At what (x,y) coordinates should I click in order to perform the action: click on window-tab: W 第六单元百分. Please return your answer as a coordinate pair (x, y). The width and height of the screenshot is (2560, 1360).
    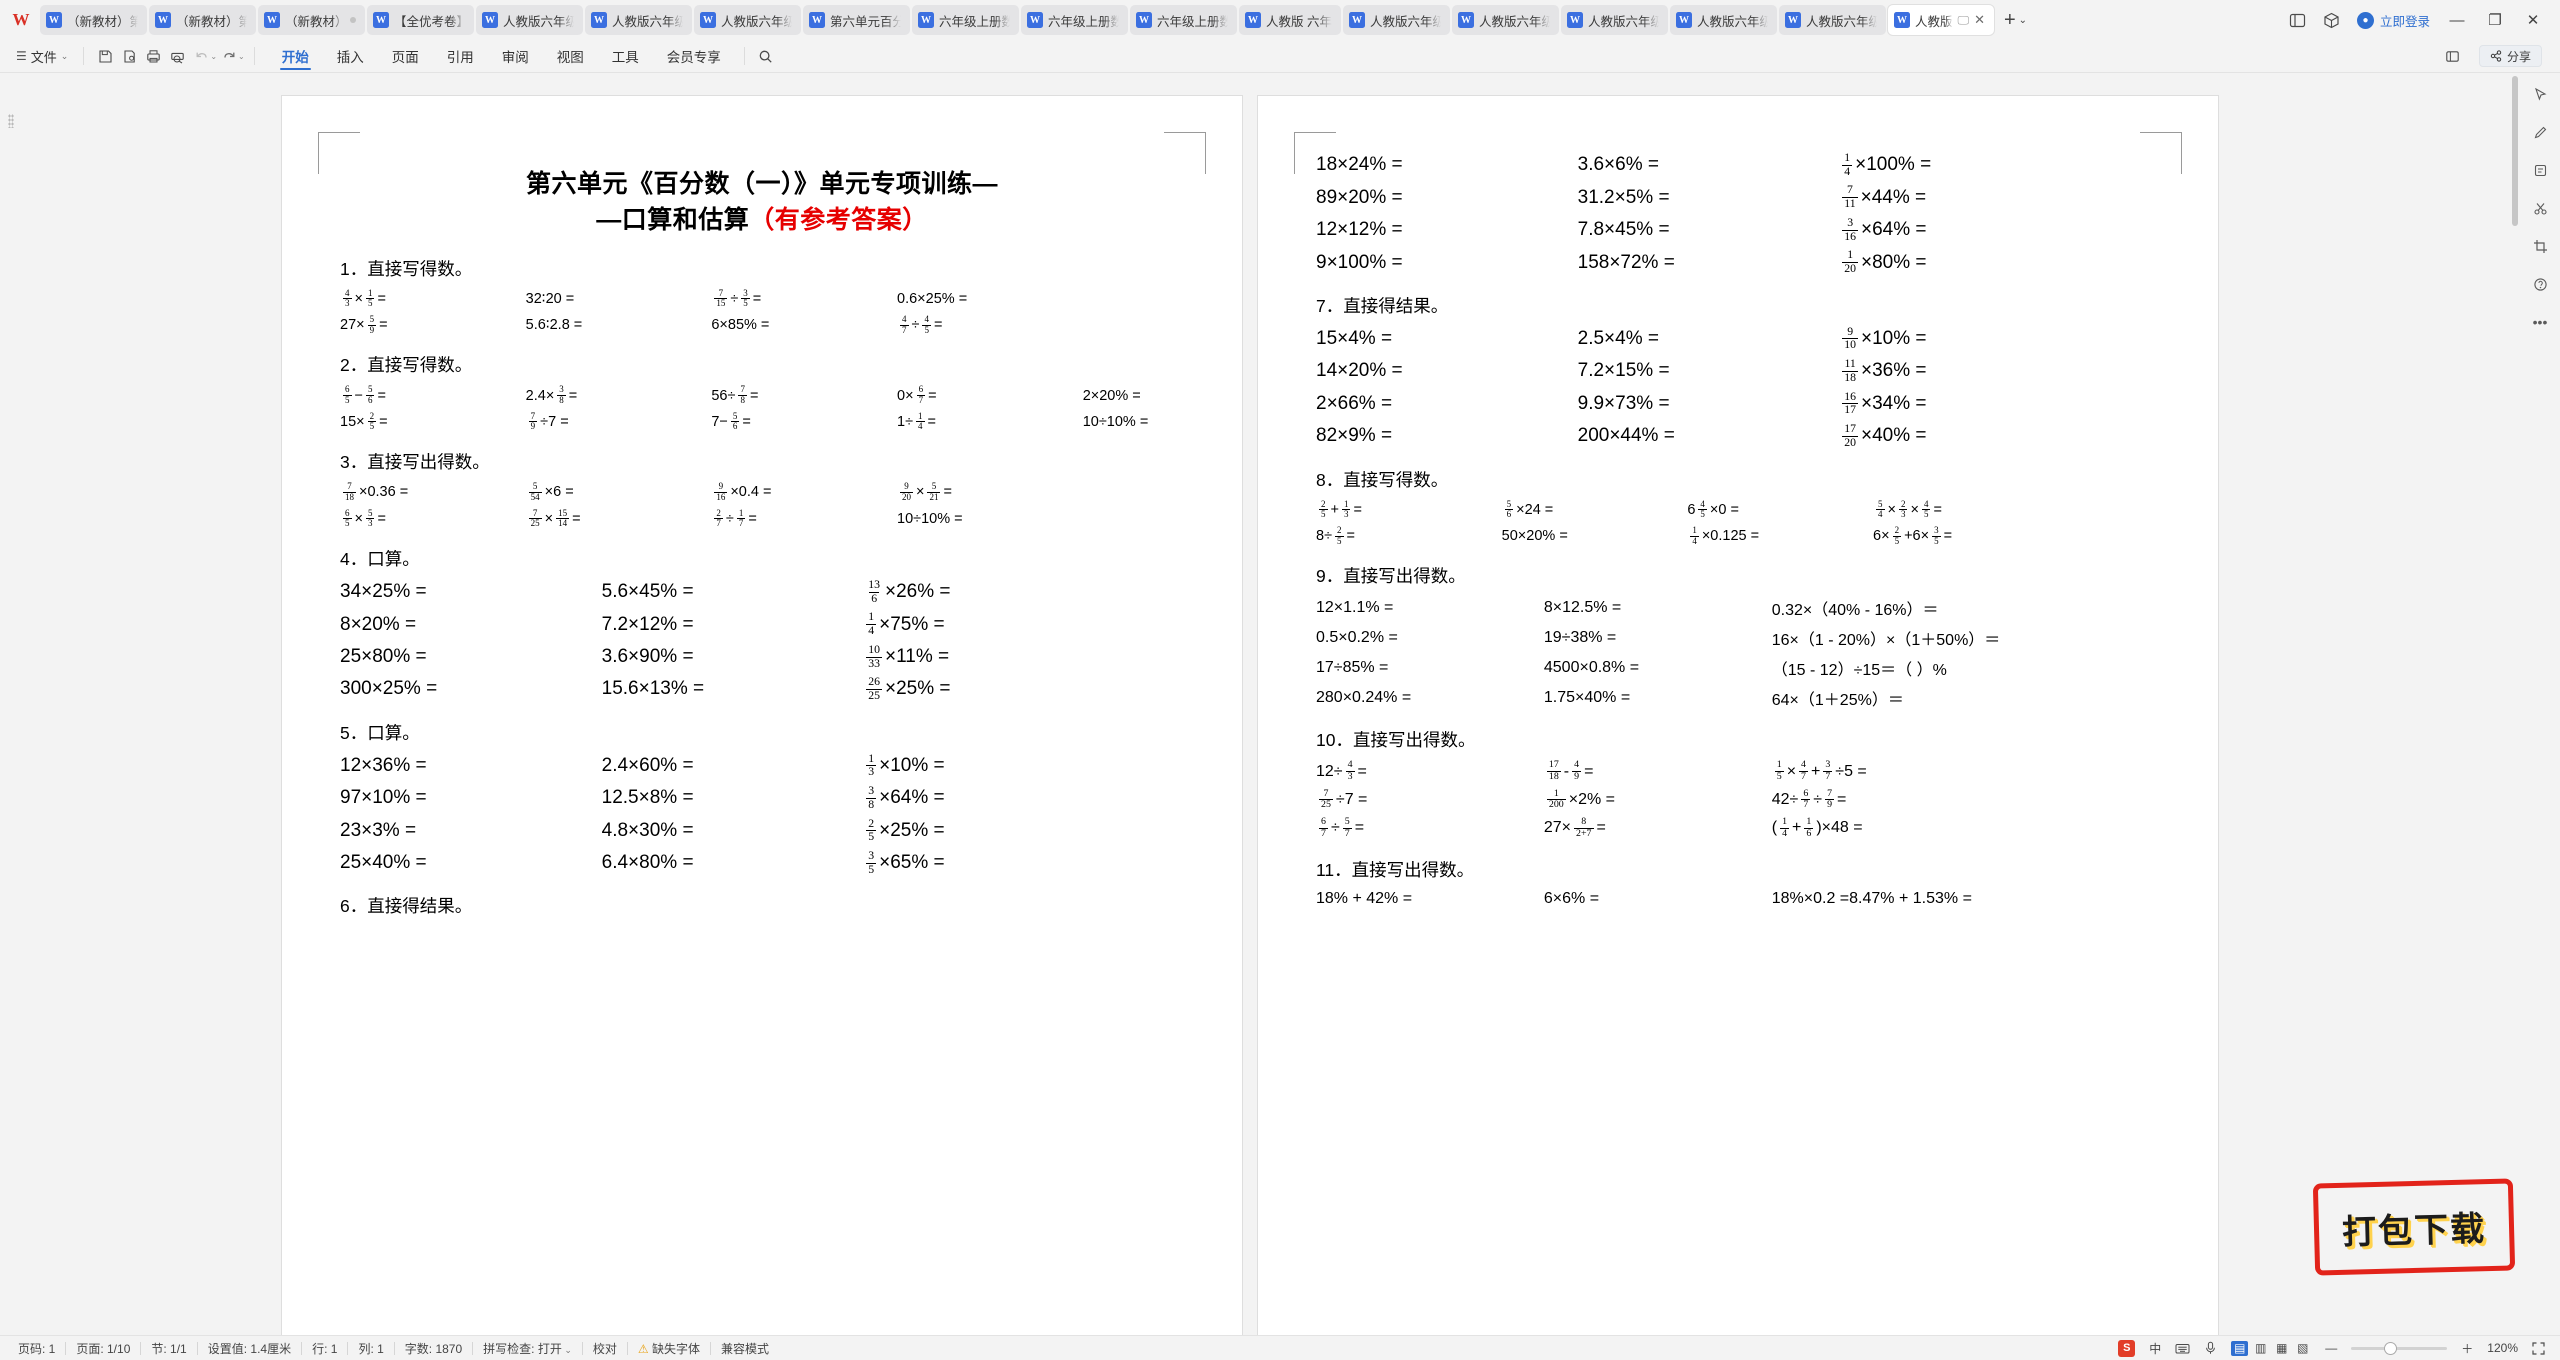
    Looking at the image, I should click on (856, 20).